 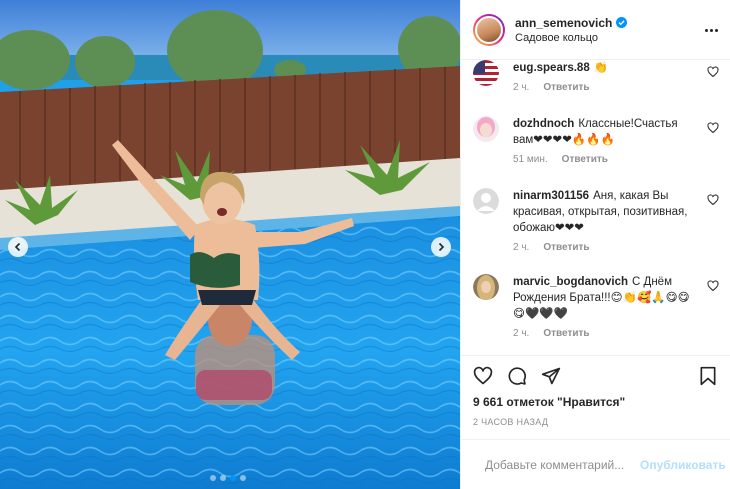 I want to click on comment-username: marvic_bogdanovich, so click(x=570, y=282).